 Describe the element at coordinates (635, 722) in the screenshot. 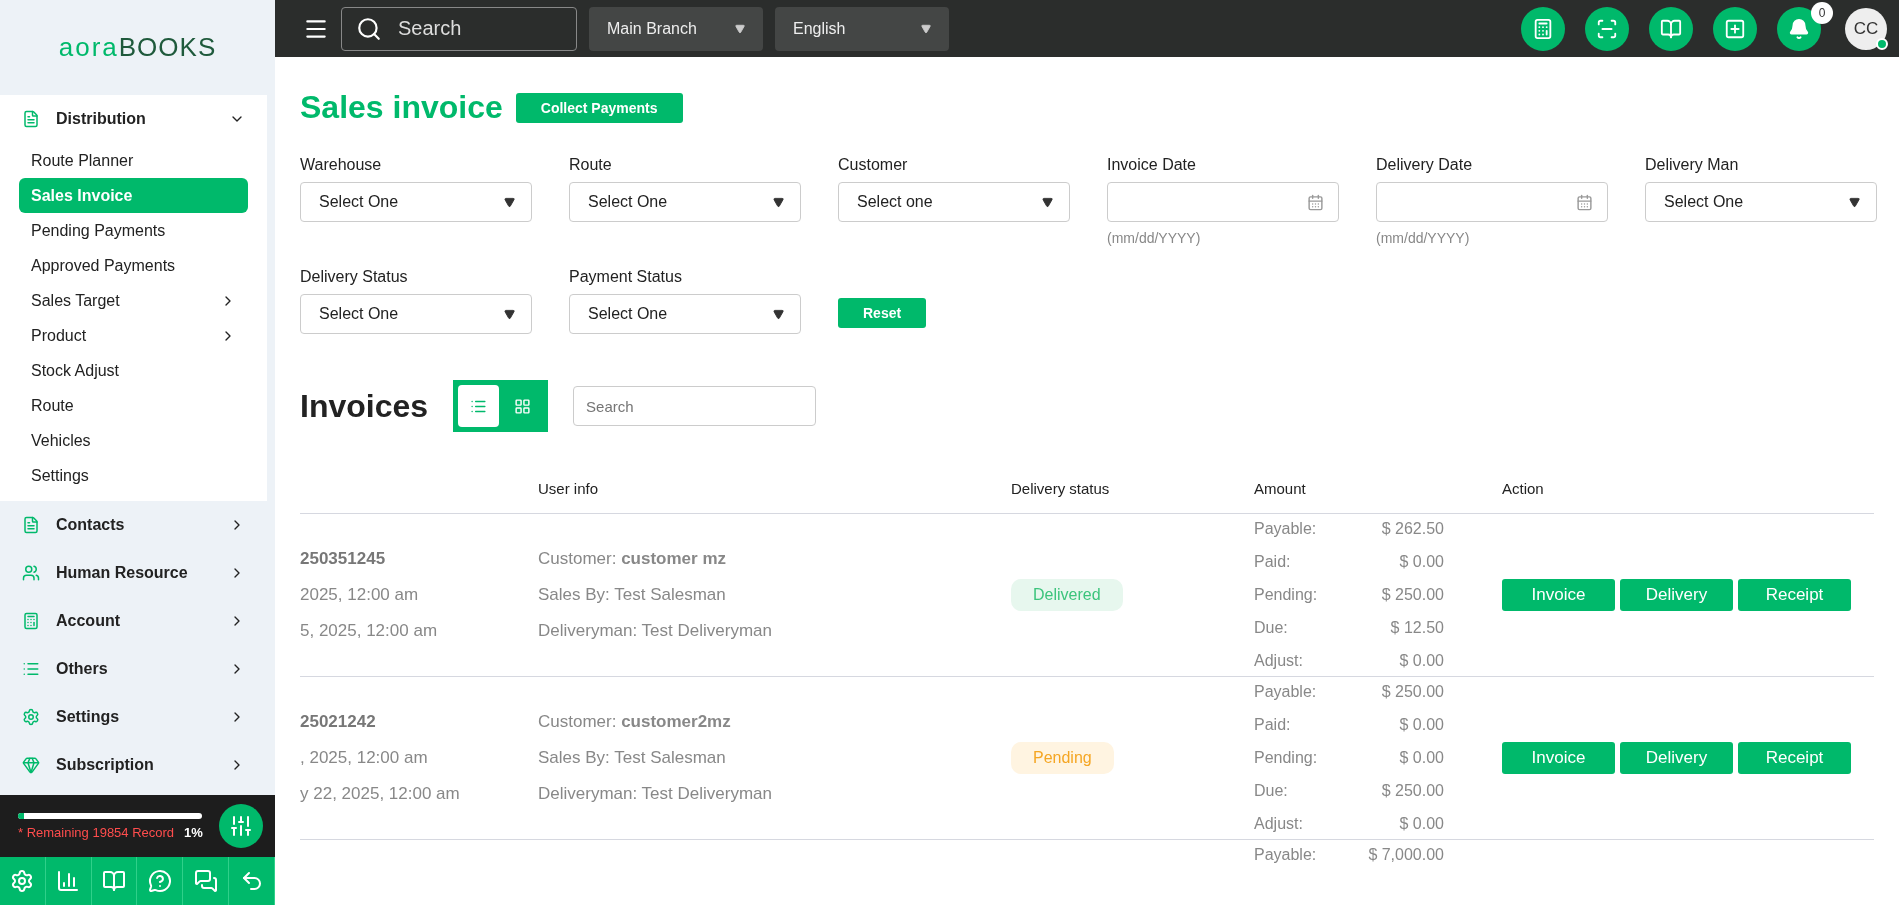

I see `customer-text: Customer: customer2mz` at that location.